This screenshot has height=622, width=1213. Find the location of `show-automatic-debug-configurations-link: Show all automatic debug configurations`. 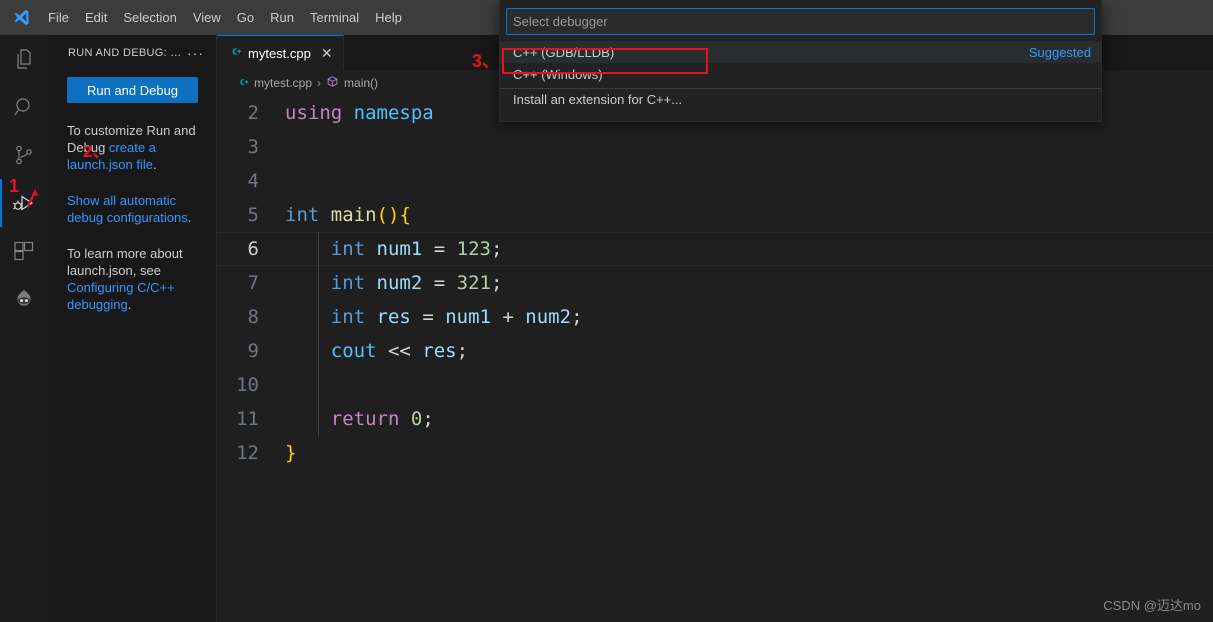

show-automatic-debug-configurations-link: Show all automatic debug configurations is located at coordinates (127, 209).